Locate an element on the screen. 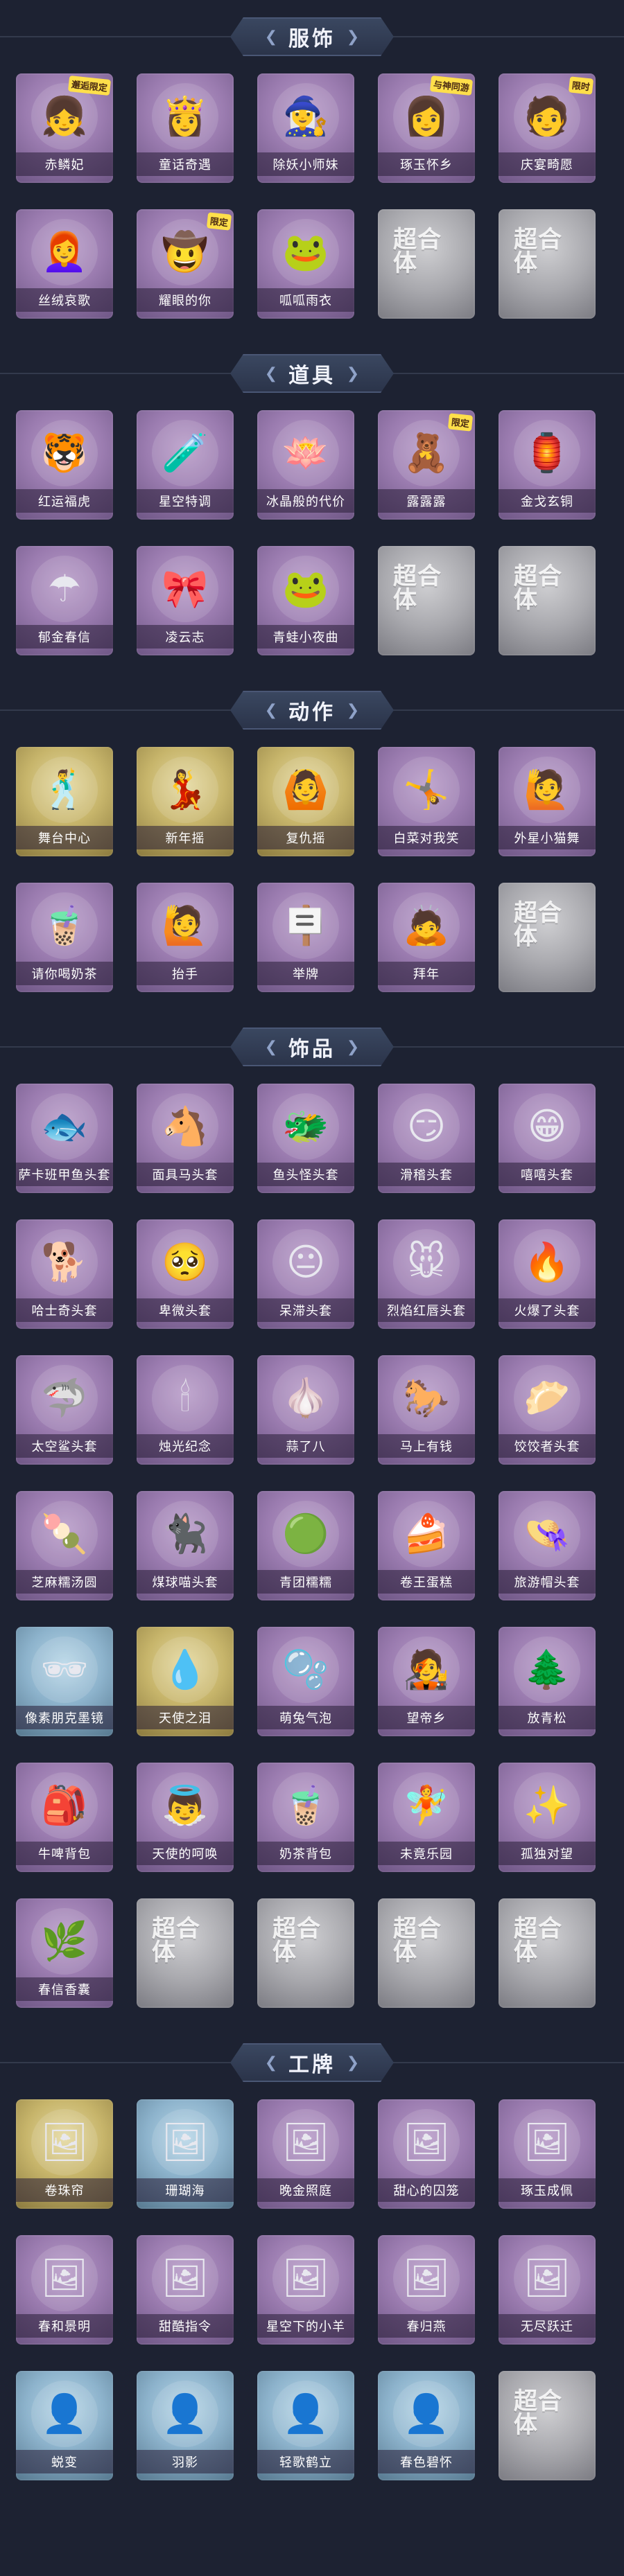 This screenshot has height=2576, width=624. item-card: 🎒 牛啤背包 is located at coordinates (64, 1817).